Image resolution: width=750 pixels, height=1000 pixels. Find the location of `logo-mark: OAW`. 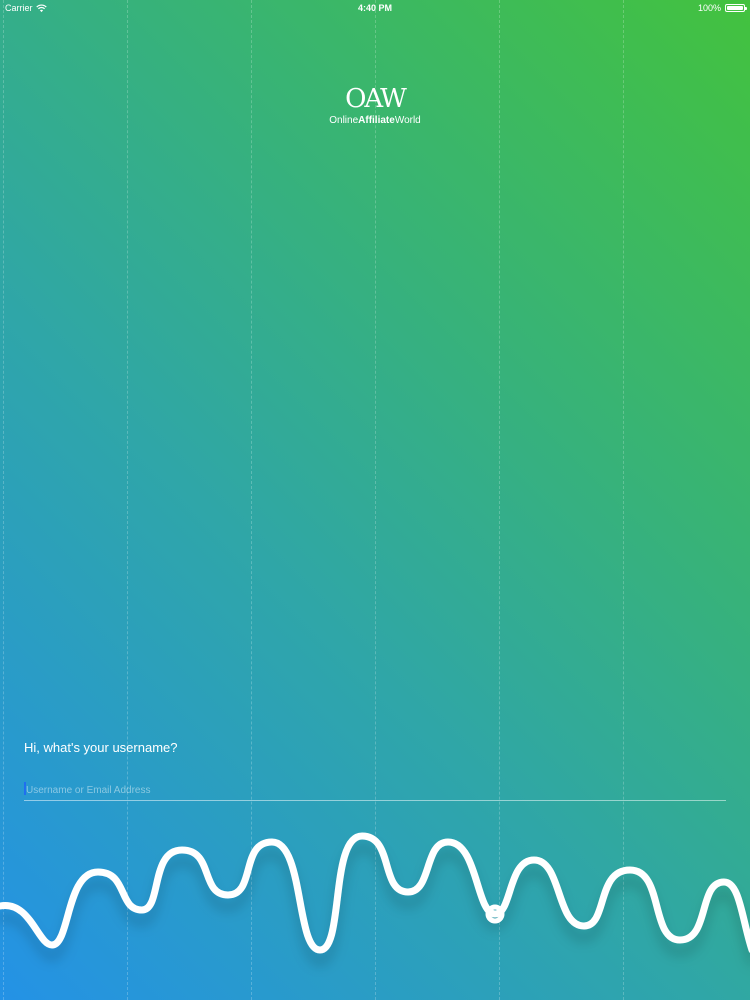

logo-mark: OAW is located at coordinates (376, 99).